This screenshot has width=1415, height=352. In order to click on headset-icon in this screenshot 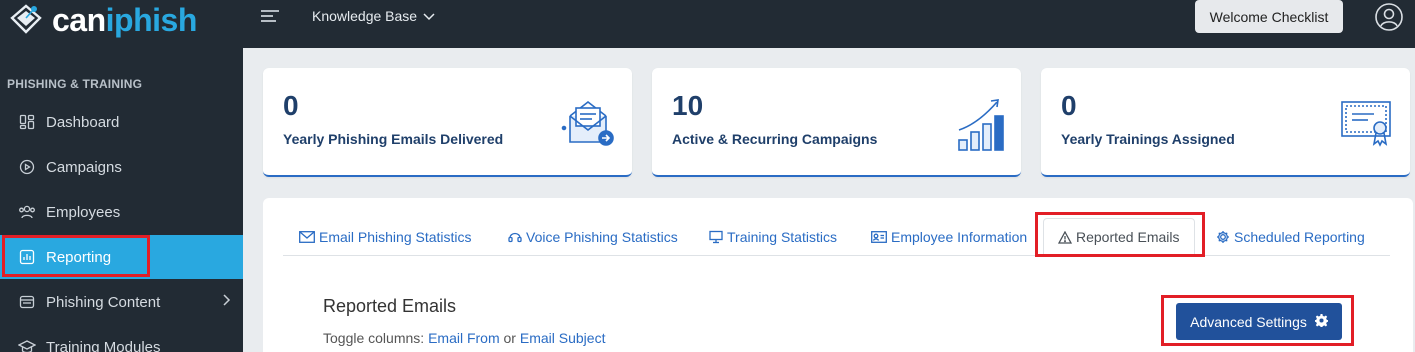, I will do `click(515, 237)`.